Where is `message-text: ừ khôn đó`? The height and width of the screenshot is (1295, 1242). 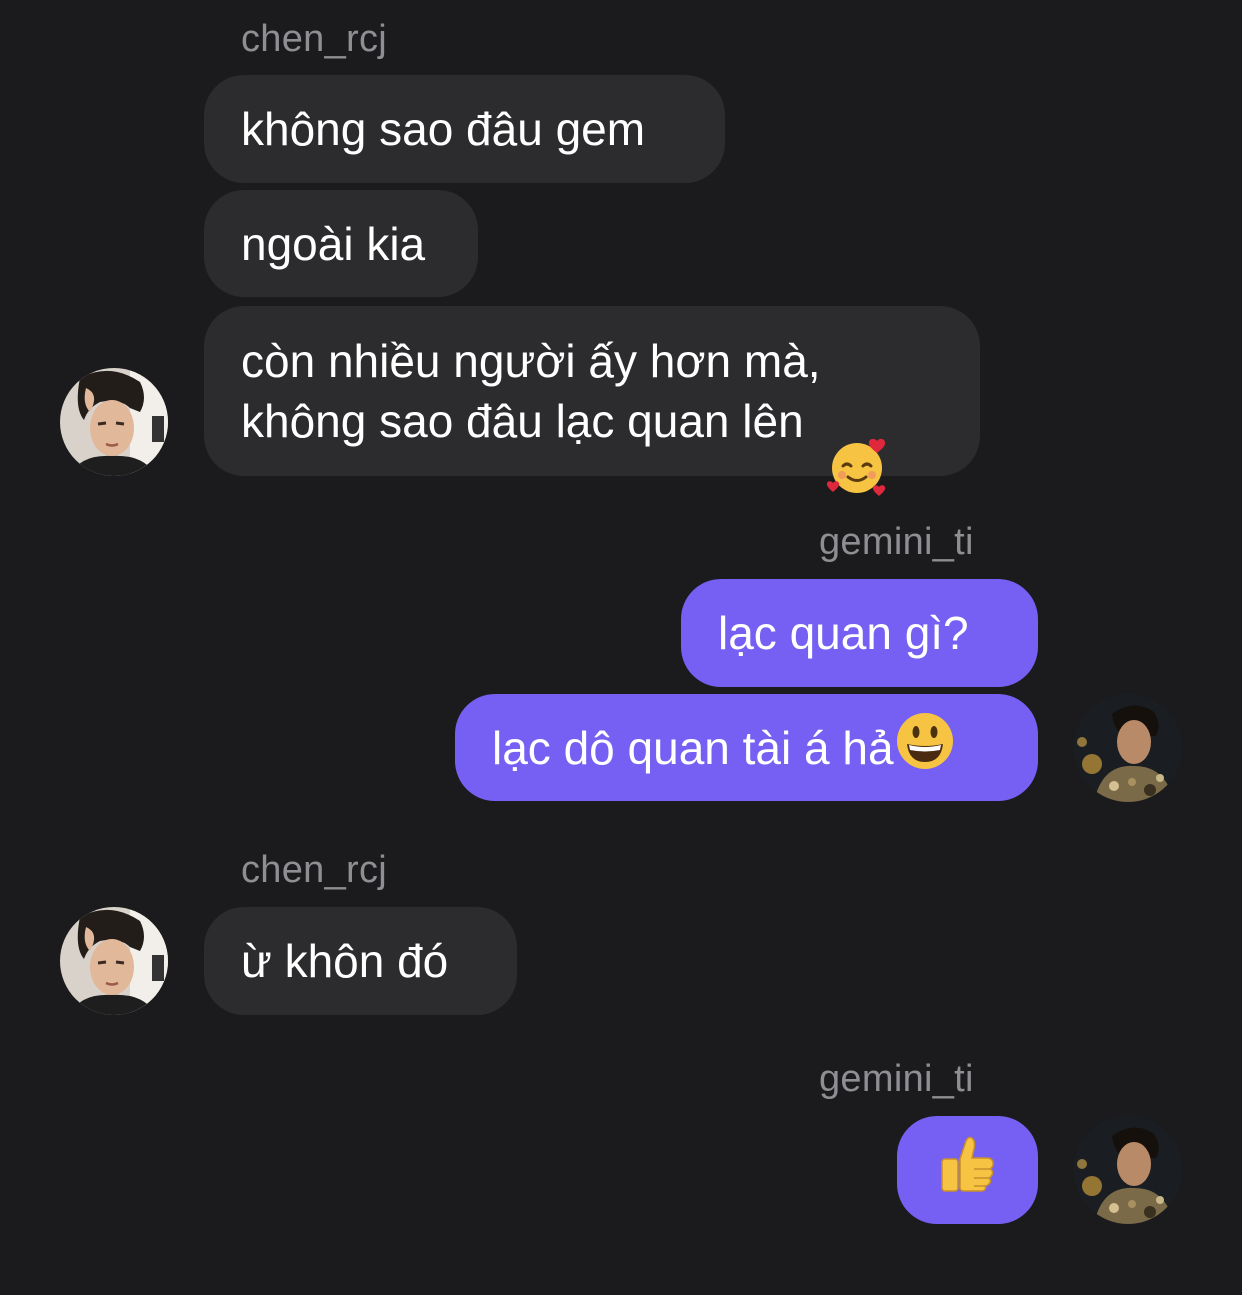 message-text: ừ khôn đó is located at coordinates (345, 961).